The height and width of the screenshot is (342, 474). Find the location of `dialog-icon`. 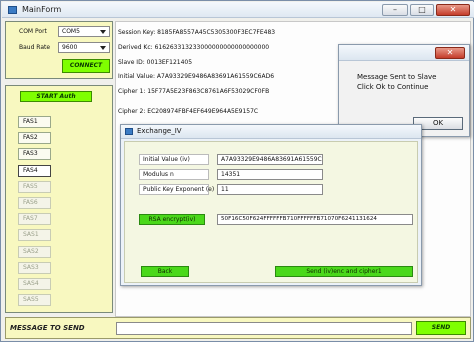

dialog-icon is located at coordinates (129, 131).